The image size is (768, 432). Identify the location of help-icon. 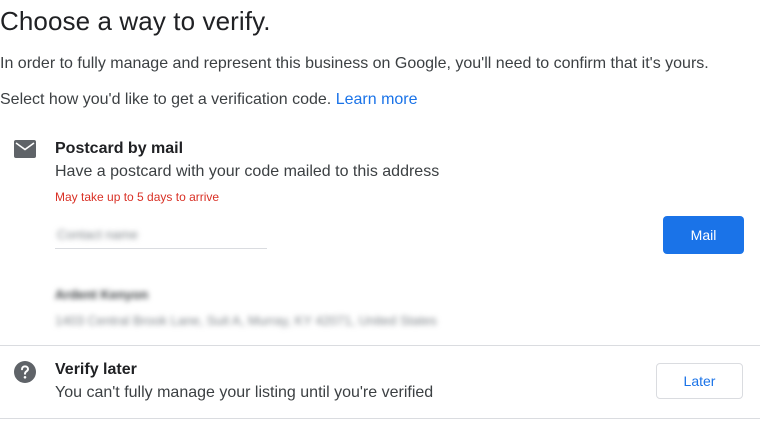
(25, 372).